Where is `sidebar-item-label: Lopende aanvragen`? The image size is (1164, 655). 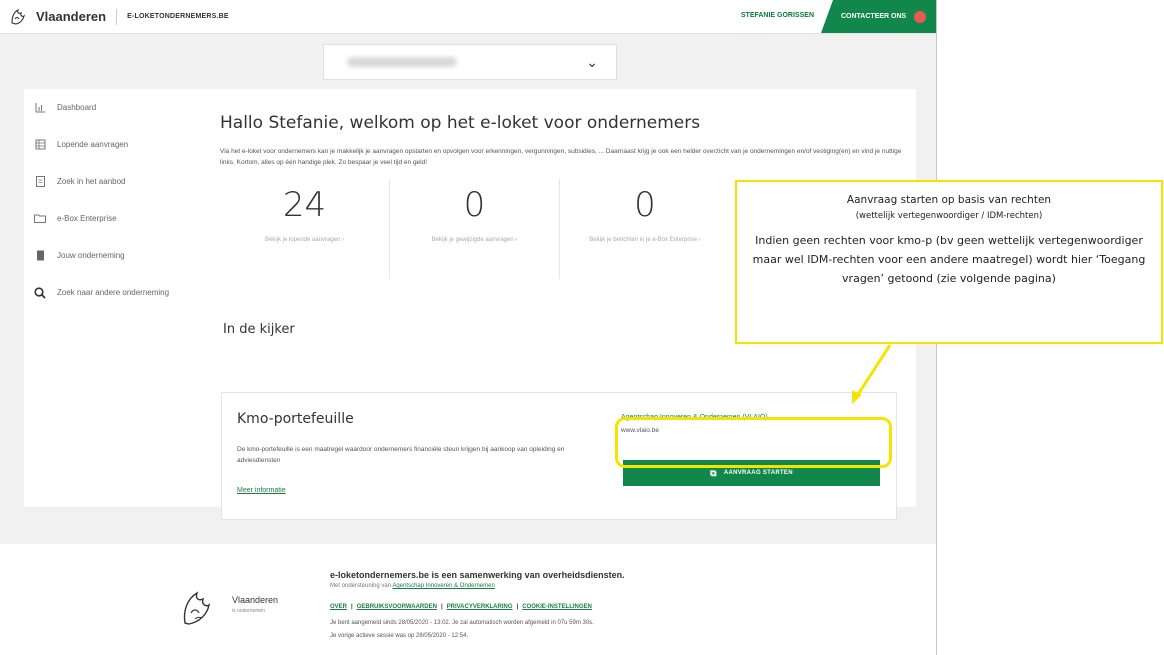 sidebar-item-label: Lopende aanvragen is located at coordinates (93, 144).